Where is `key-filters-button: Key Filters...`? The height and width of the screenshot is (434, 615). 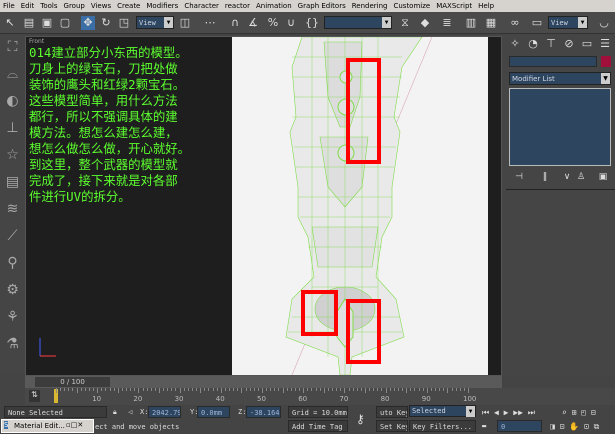
key-filters-button: Key Filters... is located at coordinates (442, 426).